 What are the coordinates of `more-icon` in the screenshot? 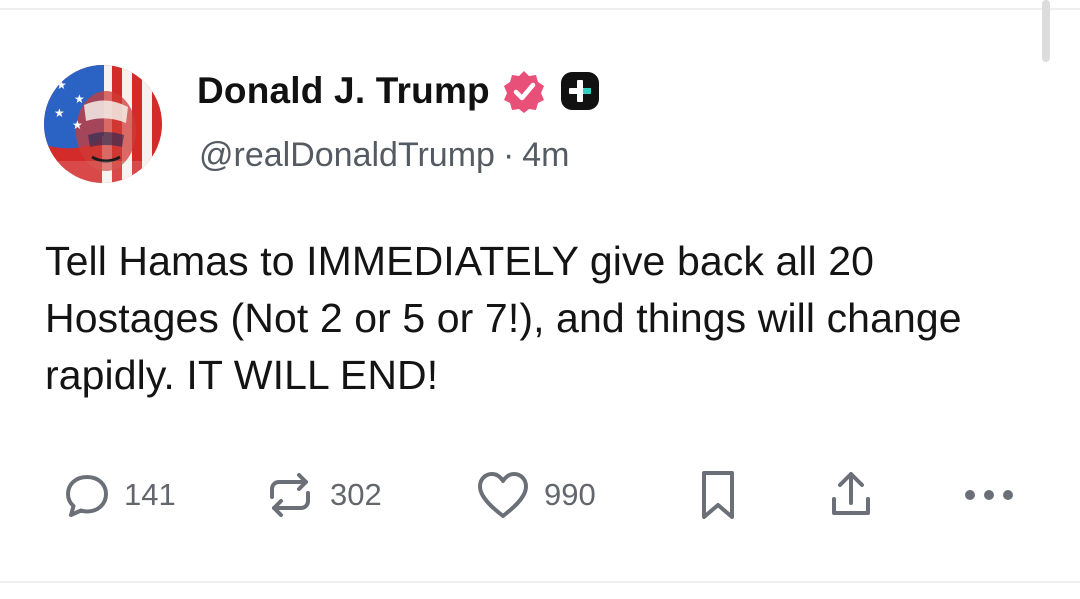 It's located at (990, 495).